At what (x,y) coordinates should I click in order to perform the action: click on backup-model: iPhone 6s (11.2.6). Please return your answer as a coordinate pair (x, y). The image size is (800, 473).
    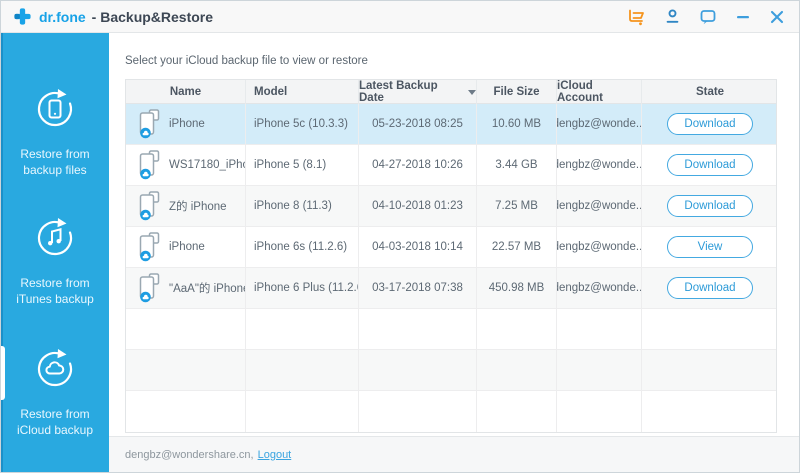
    Looking at the image, I should click on (301, 247).